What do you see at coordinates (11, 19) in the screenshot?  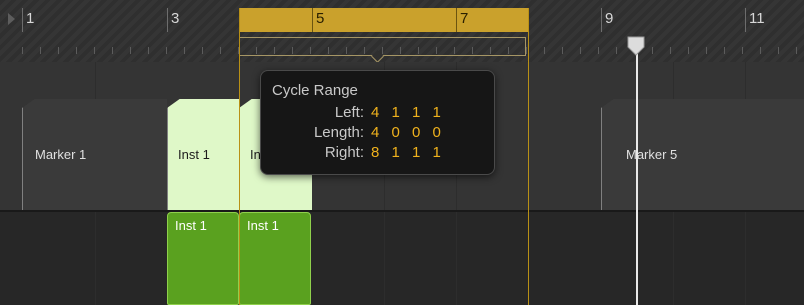 I see `scroll-left-arrow-icon` at bounding box center [11, 19].